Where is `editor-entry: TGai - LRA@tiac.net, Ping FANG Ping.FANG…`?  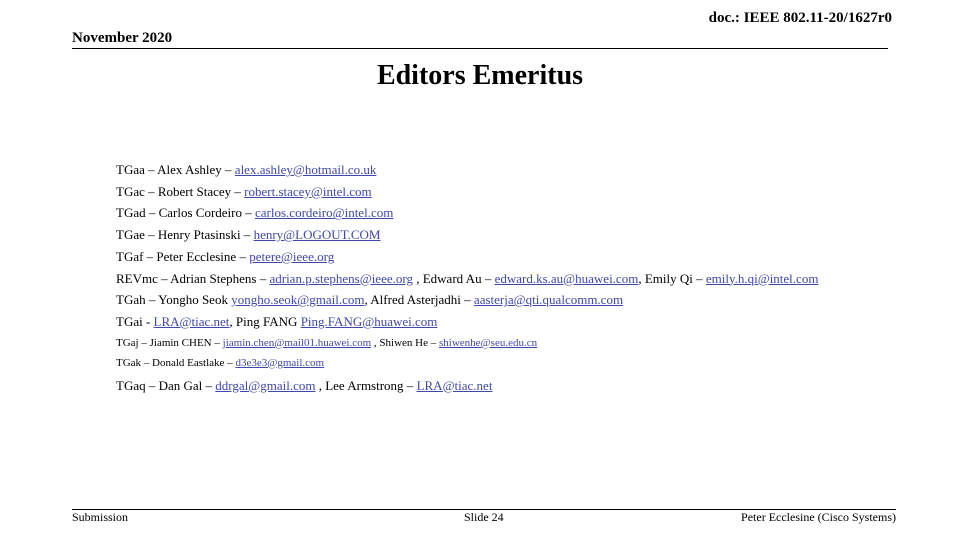 editor-entry: TGai - LRA@tiac.net, Ping FANG Ping.FANG… is located at coordinates (467, 322).